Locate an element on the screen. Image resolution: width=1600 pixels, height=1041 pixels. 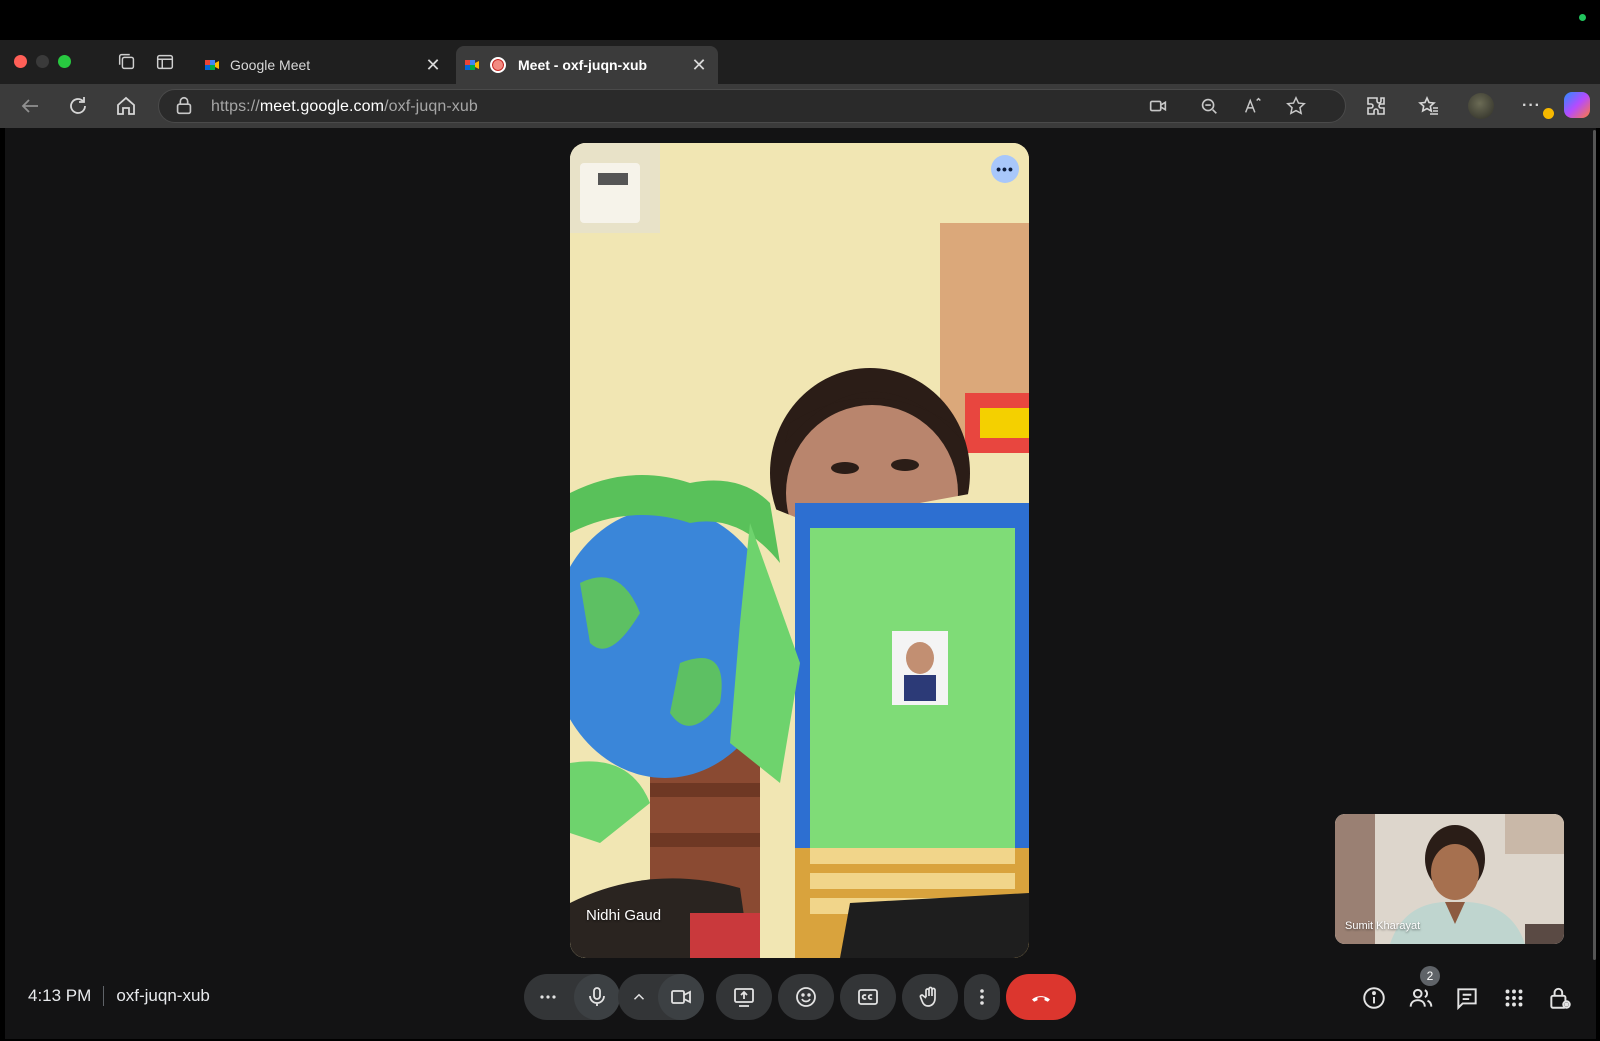
url-text: https://meet.google.com/oxf-juqn-xub is located at coordinates (344, 106).